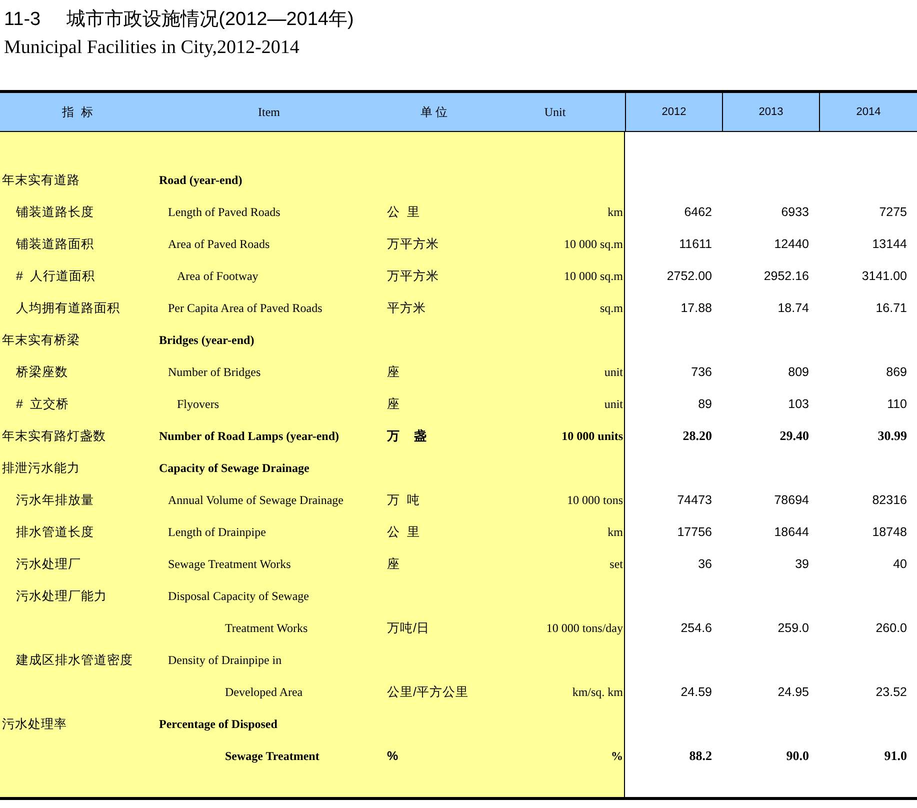 The width and height of the screenshot is (917, 808). Describe the element at coordinates (891, 628) in the screenshot. I see `table-cell-text: 260.0` at that location.